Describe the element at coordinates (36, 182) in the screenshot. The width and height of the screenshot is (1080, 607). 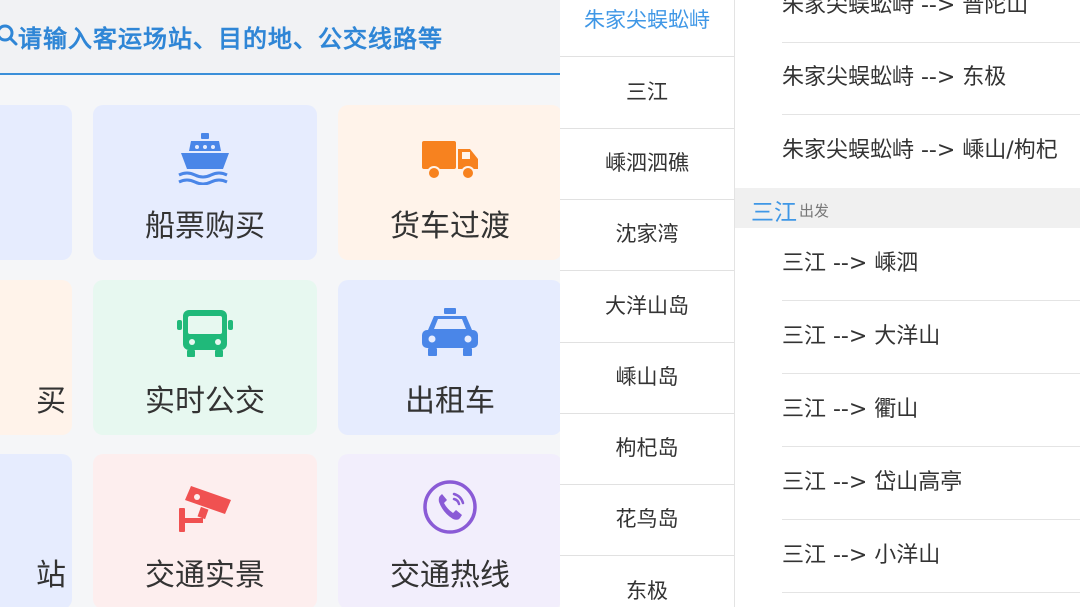
I see `tile-partial-top` at that location.